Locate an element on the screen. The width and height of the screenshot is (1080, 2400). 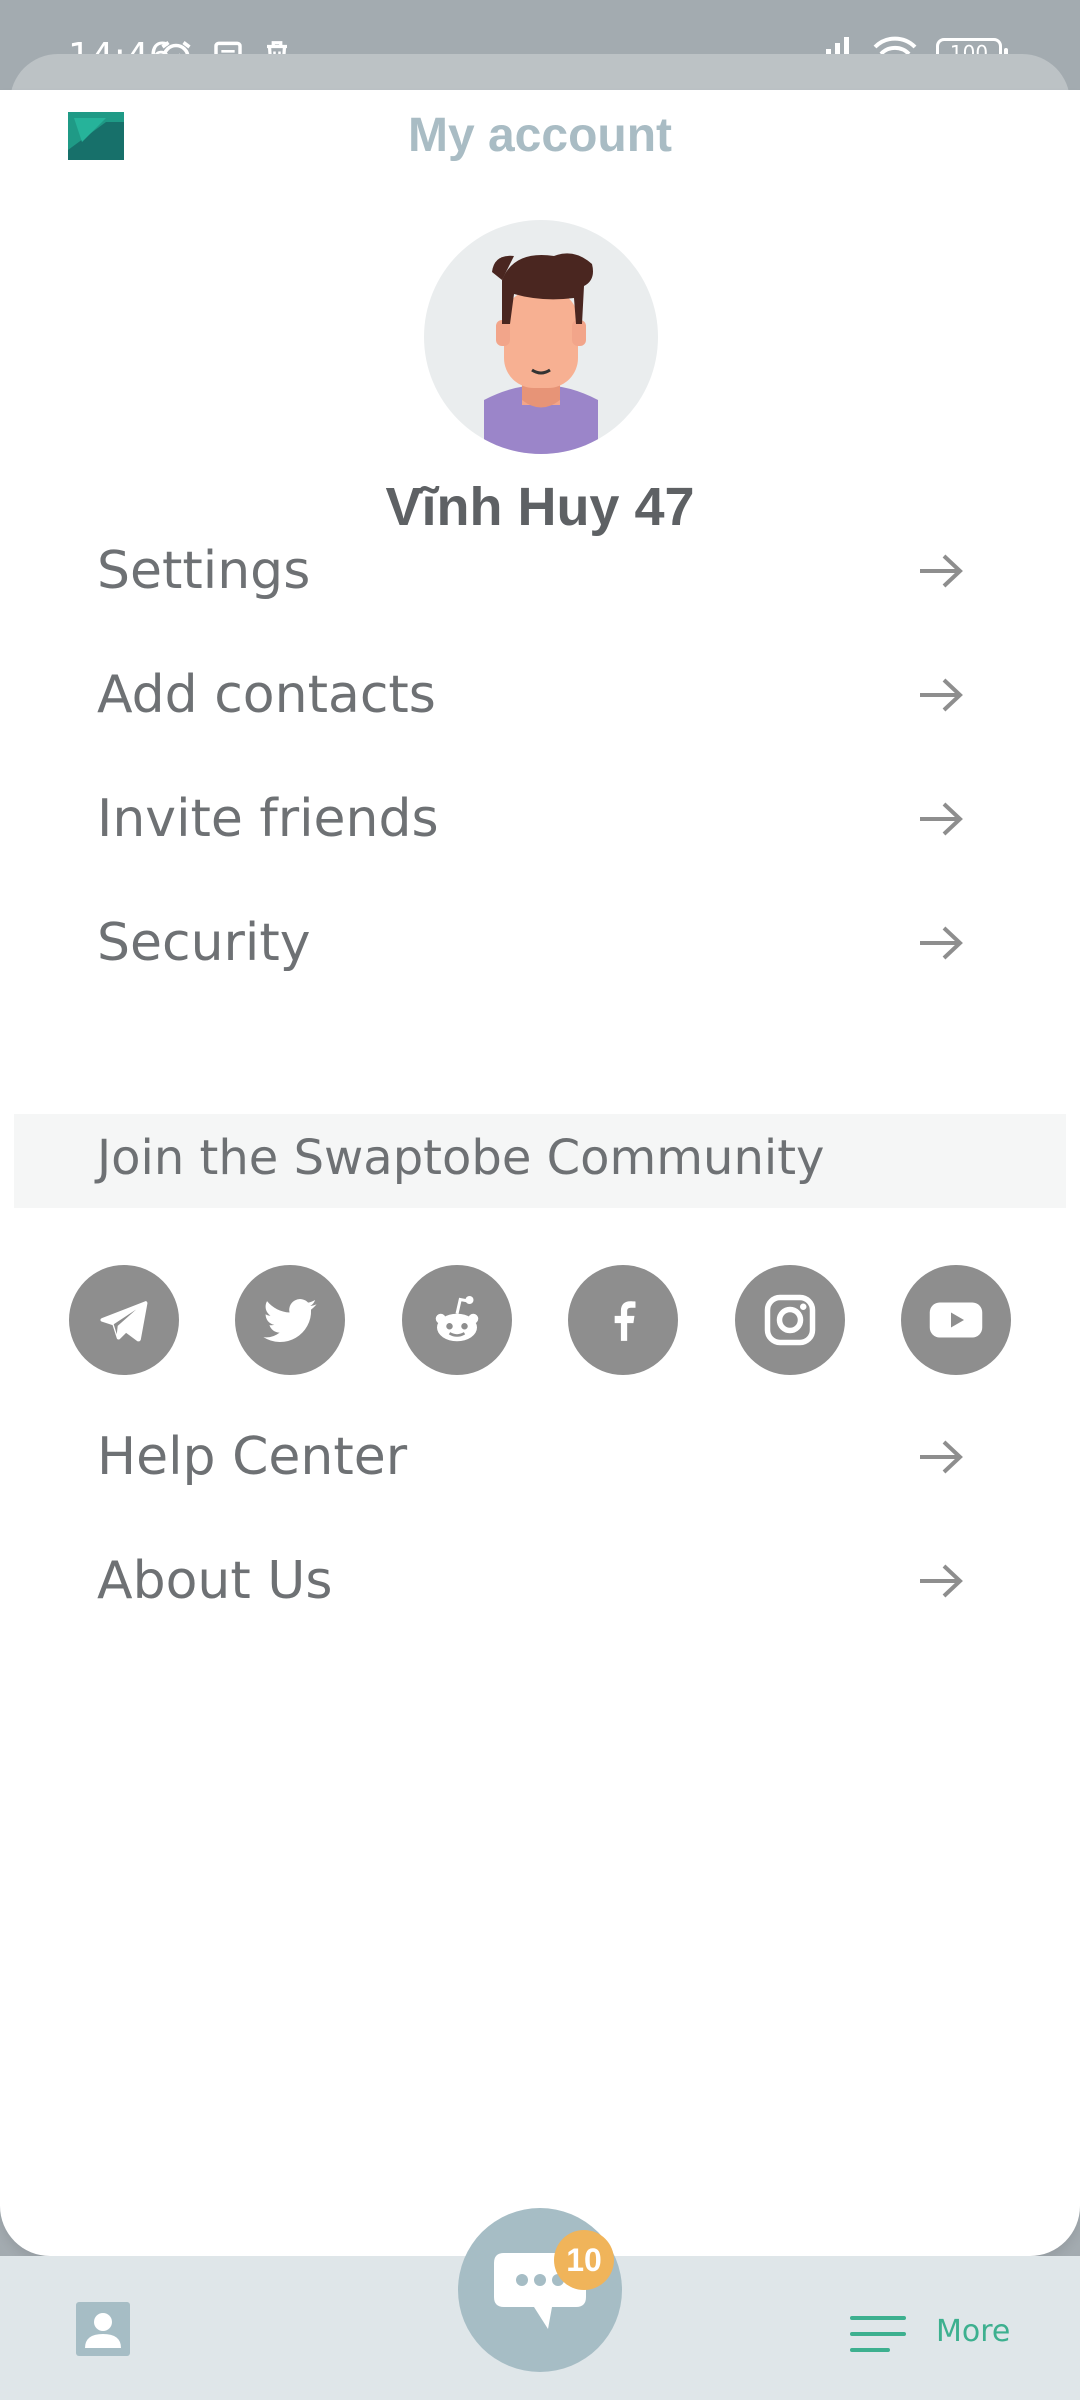
menu-item-label: Security is located at coordinates (204, 943).